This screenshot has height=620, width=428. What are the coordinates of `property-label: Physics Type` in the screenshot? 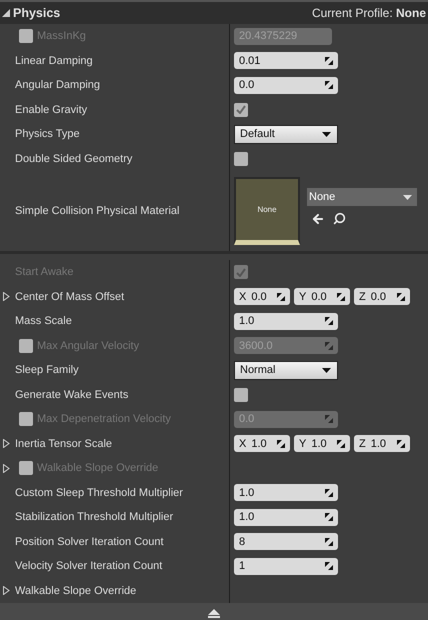 It's located at (47, 134).